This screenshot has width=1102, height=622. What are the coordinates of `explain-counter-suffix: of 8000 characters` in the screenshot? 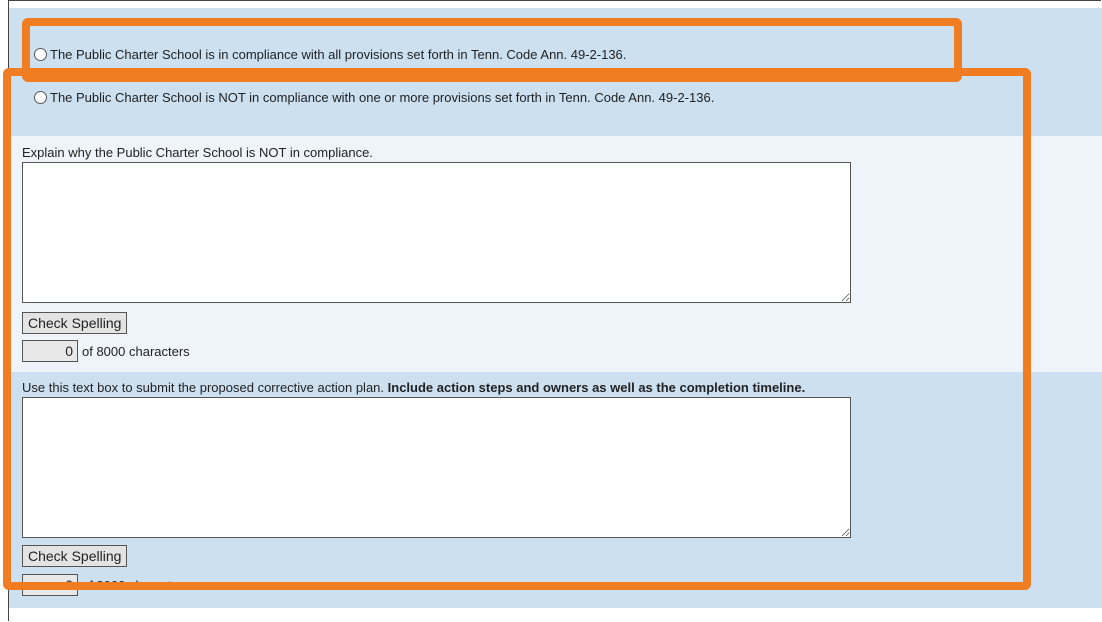 It's located at (136, 351).